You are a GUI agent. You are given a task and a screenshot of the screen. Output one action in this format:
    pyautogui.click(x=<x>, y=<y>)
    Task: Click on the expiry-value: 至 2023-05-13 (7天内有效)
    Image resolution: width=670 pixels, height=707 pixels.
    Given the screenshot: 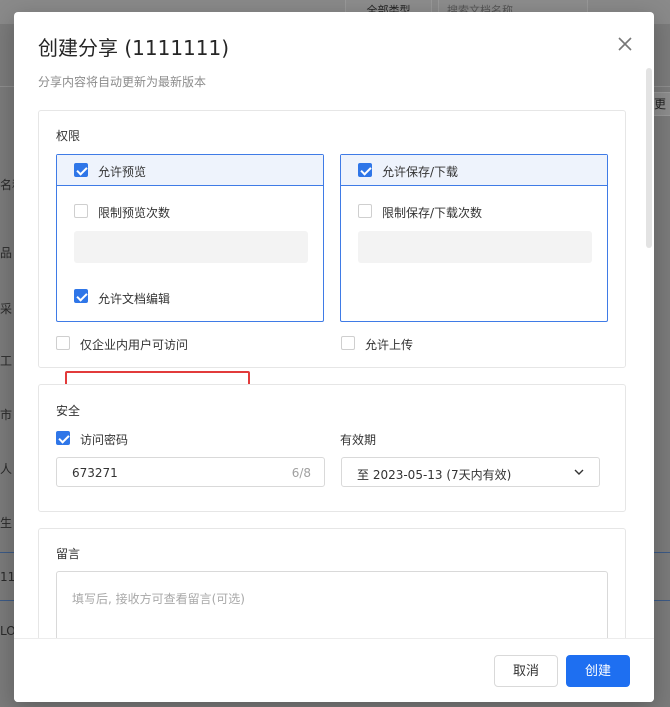 What is the action you would take?
    pyautogui.click(x=434, y=475)
    